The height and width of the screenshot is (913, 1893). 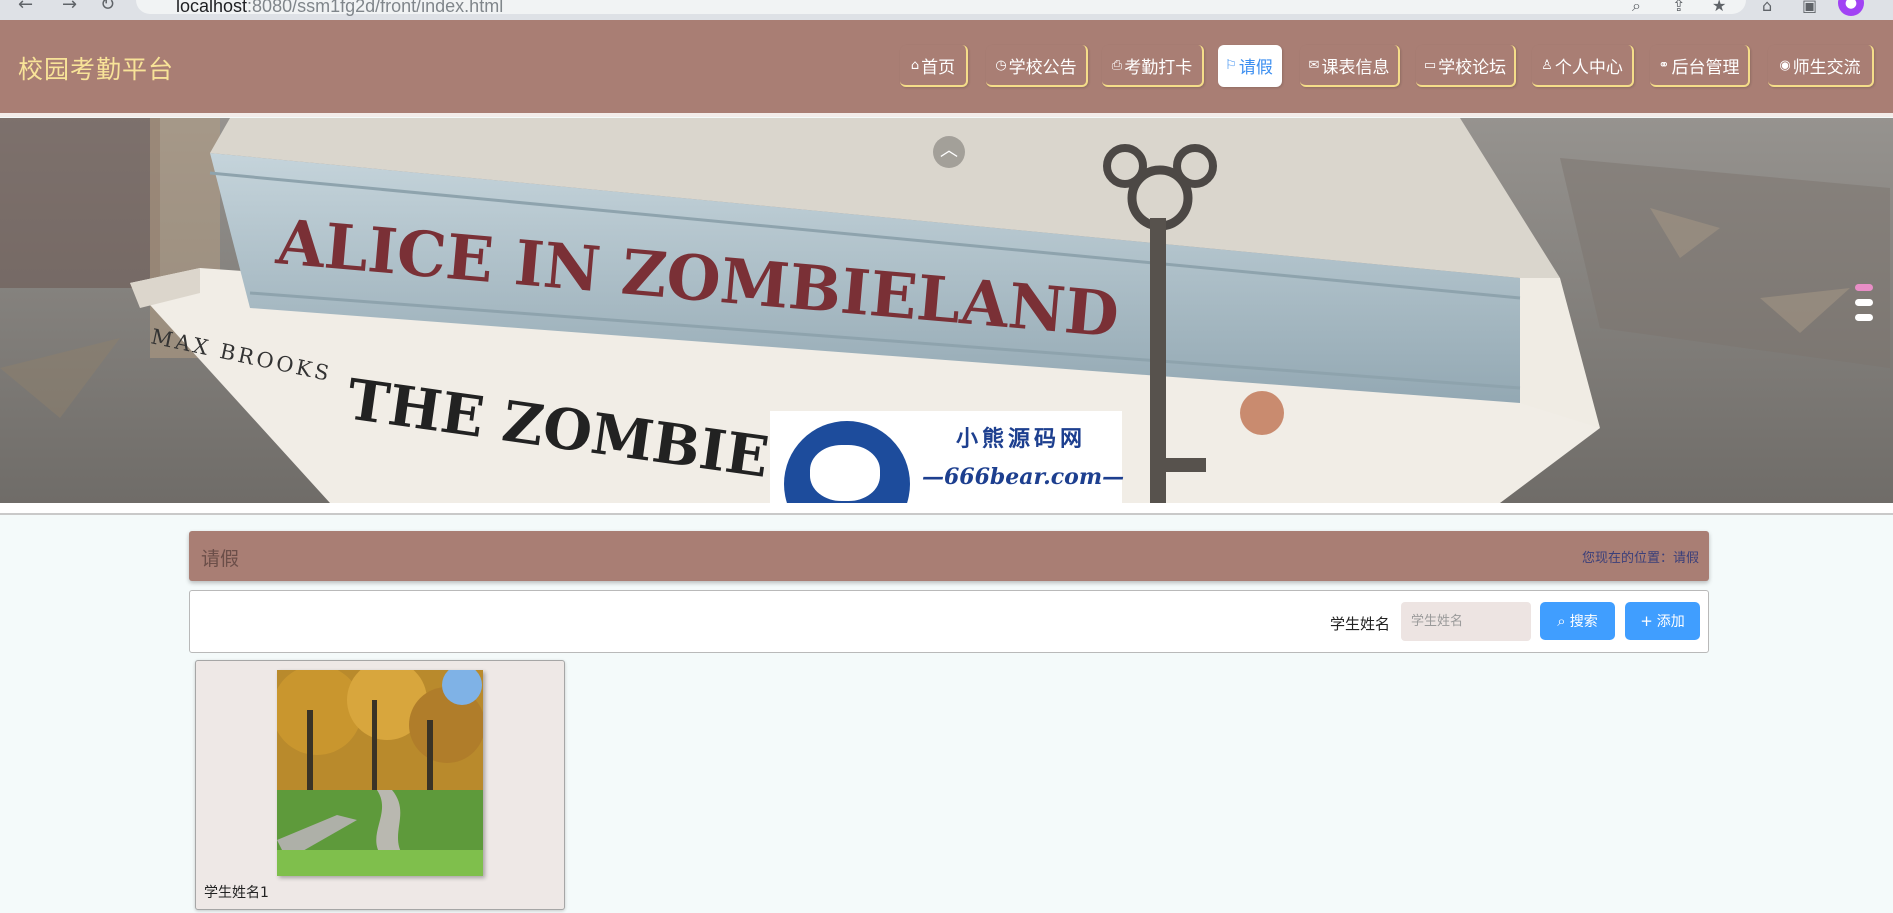 What do you see at coordinates (220, 559) in the screenshot?
I see `section-title: 请假` at bounding box center [220, 559].